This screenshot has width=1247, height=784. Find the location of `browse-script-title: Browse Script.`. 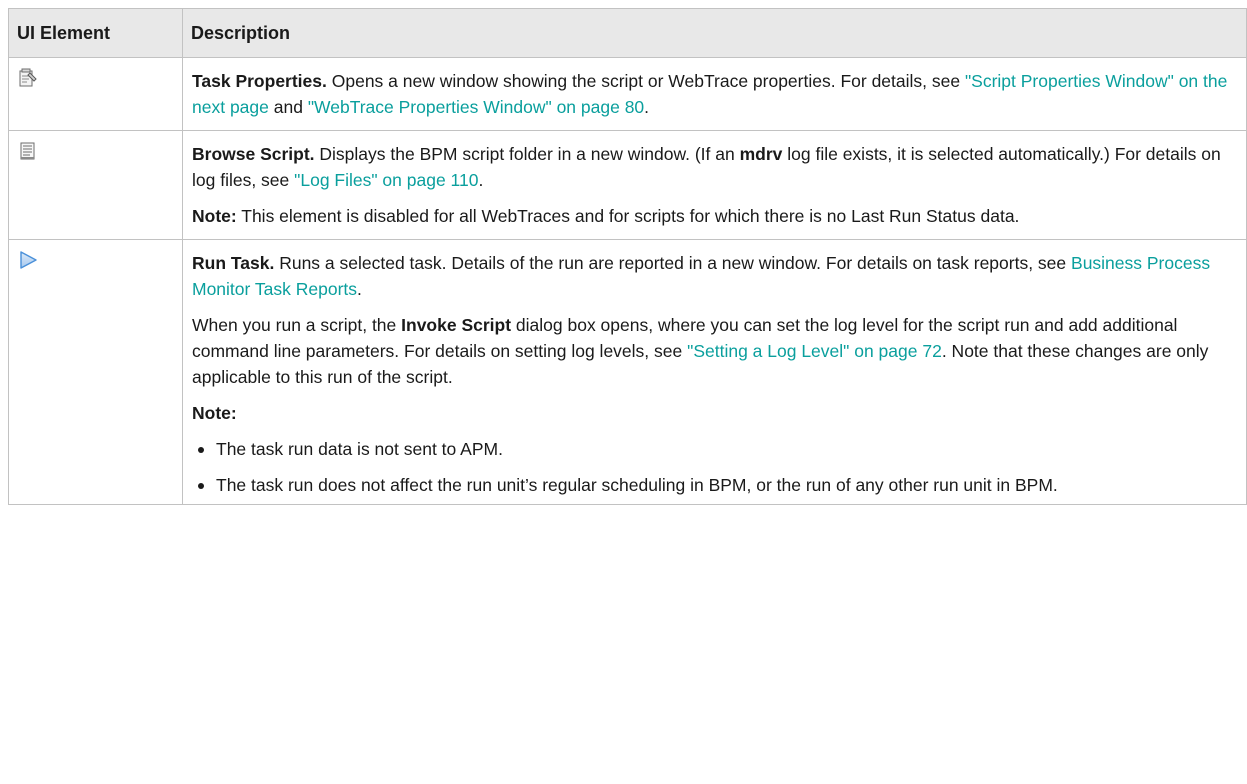

browse-script-title: Browse Script. is located at coordinates (253, 154).